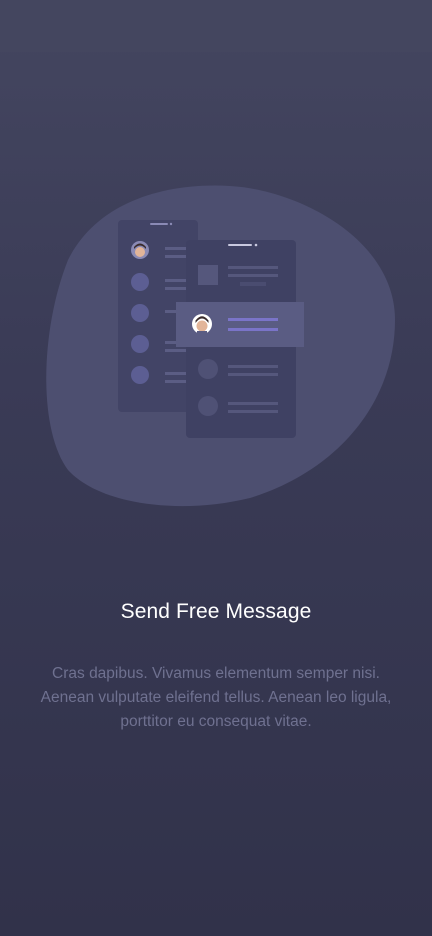 Image resolution: width=432 pixels, height=936 pixels. What do you see at coordinates (202, 324) in the screenshot?
I see `avatar-icon` at bounding box center [202, 324].